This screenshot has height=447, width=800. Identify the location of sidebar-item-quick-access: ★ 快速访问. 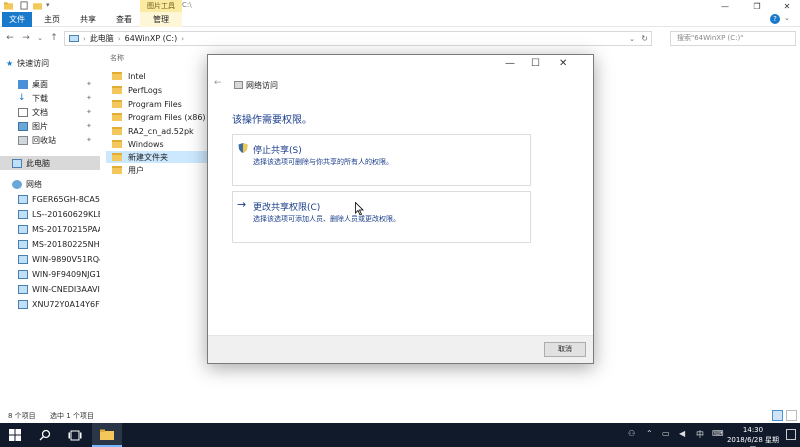
(50, 63).